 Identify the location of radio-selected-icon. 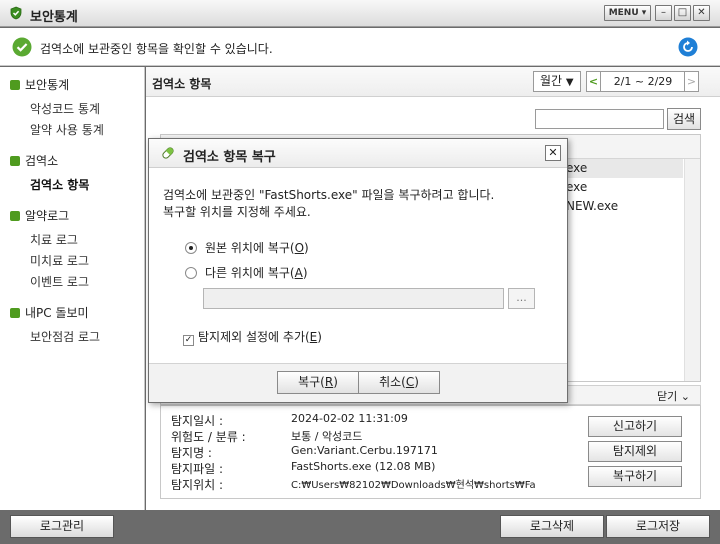
(191, 248).